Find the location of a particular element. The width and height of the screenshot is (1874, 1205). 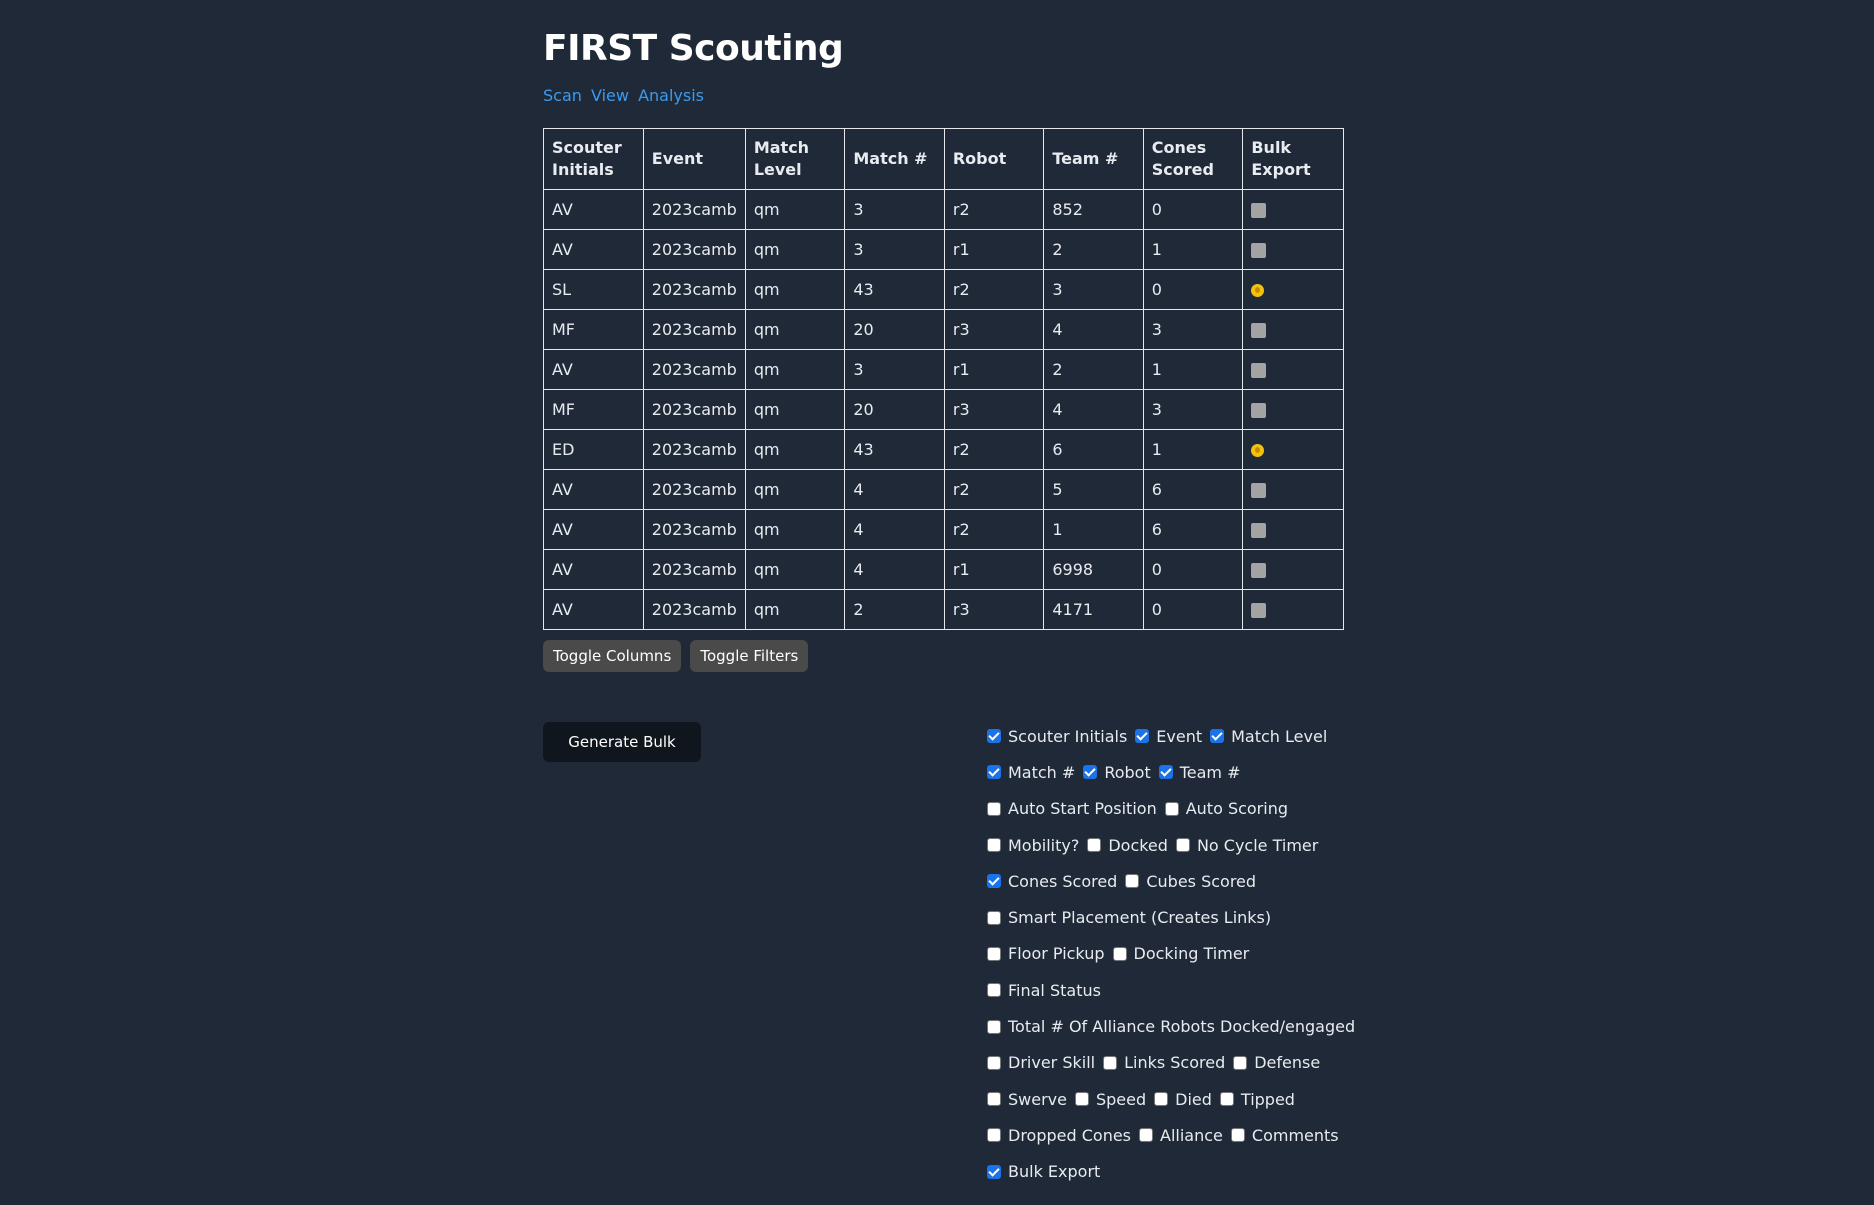

nav-link-analysis: Analysis is located at coordinates (671, 95).